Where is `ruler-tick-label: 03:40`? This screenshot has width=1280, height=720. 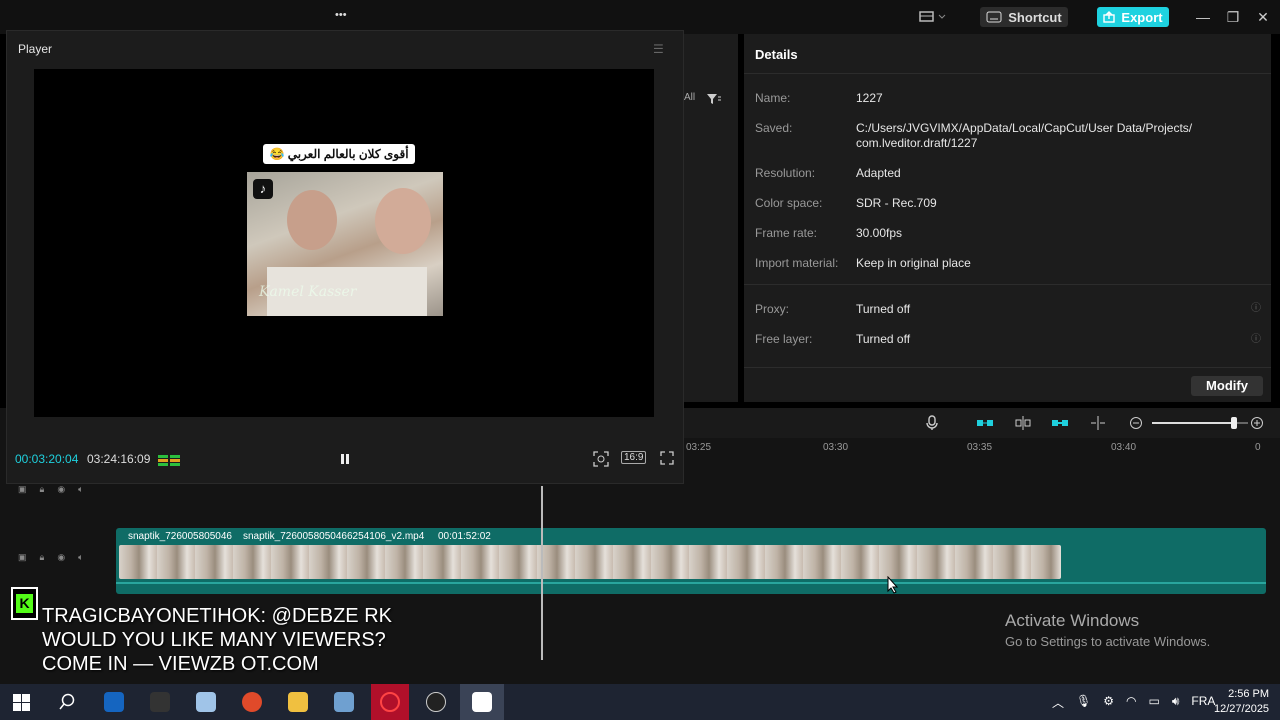 ruler-tick-label: 03:40 is located at coordinates (1124, 447).